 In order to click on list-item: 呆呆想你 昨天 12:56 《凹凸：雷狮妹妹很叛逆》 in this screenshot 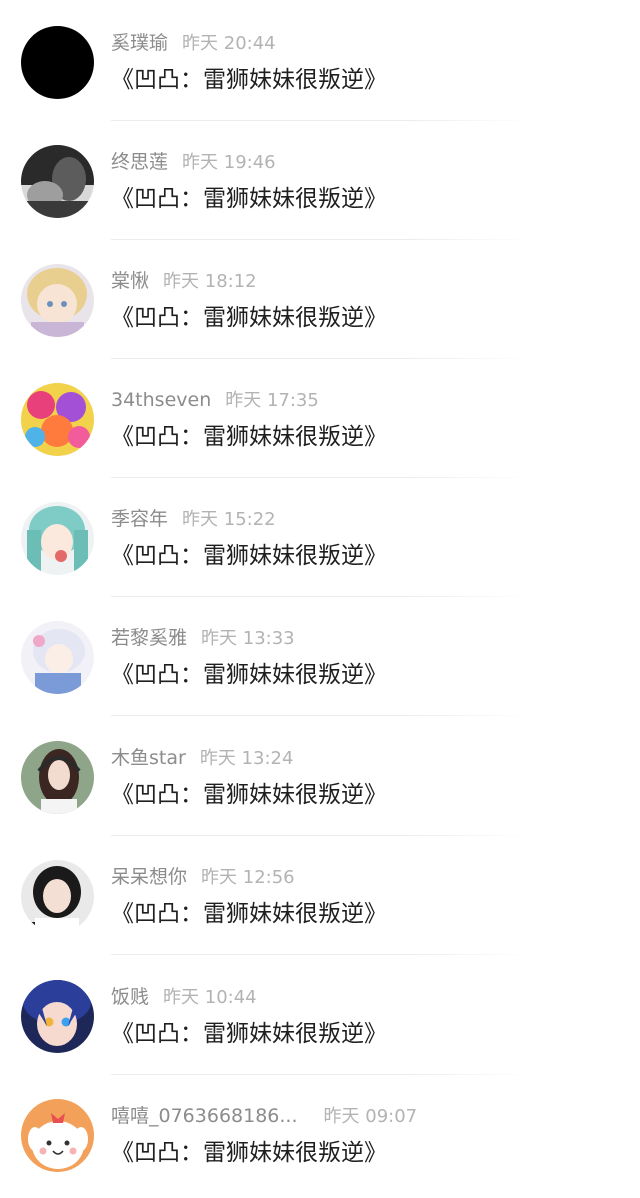, I will do `click(320, 895)`.